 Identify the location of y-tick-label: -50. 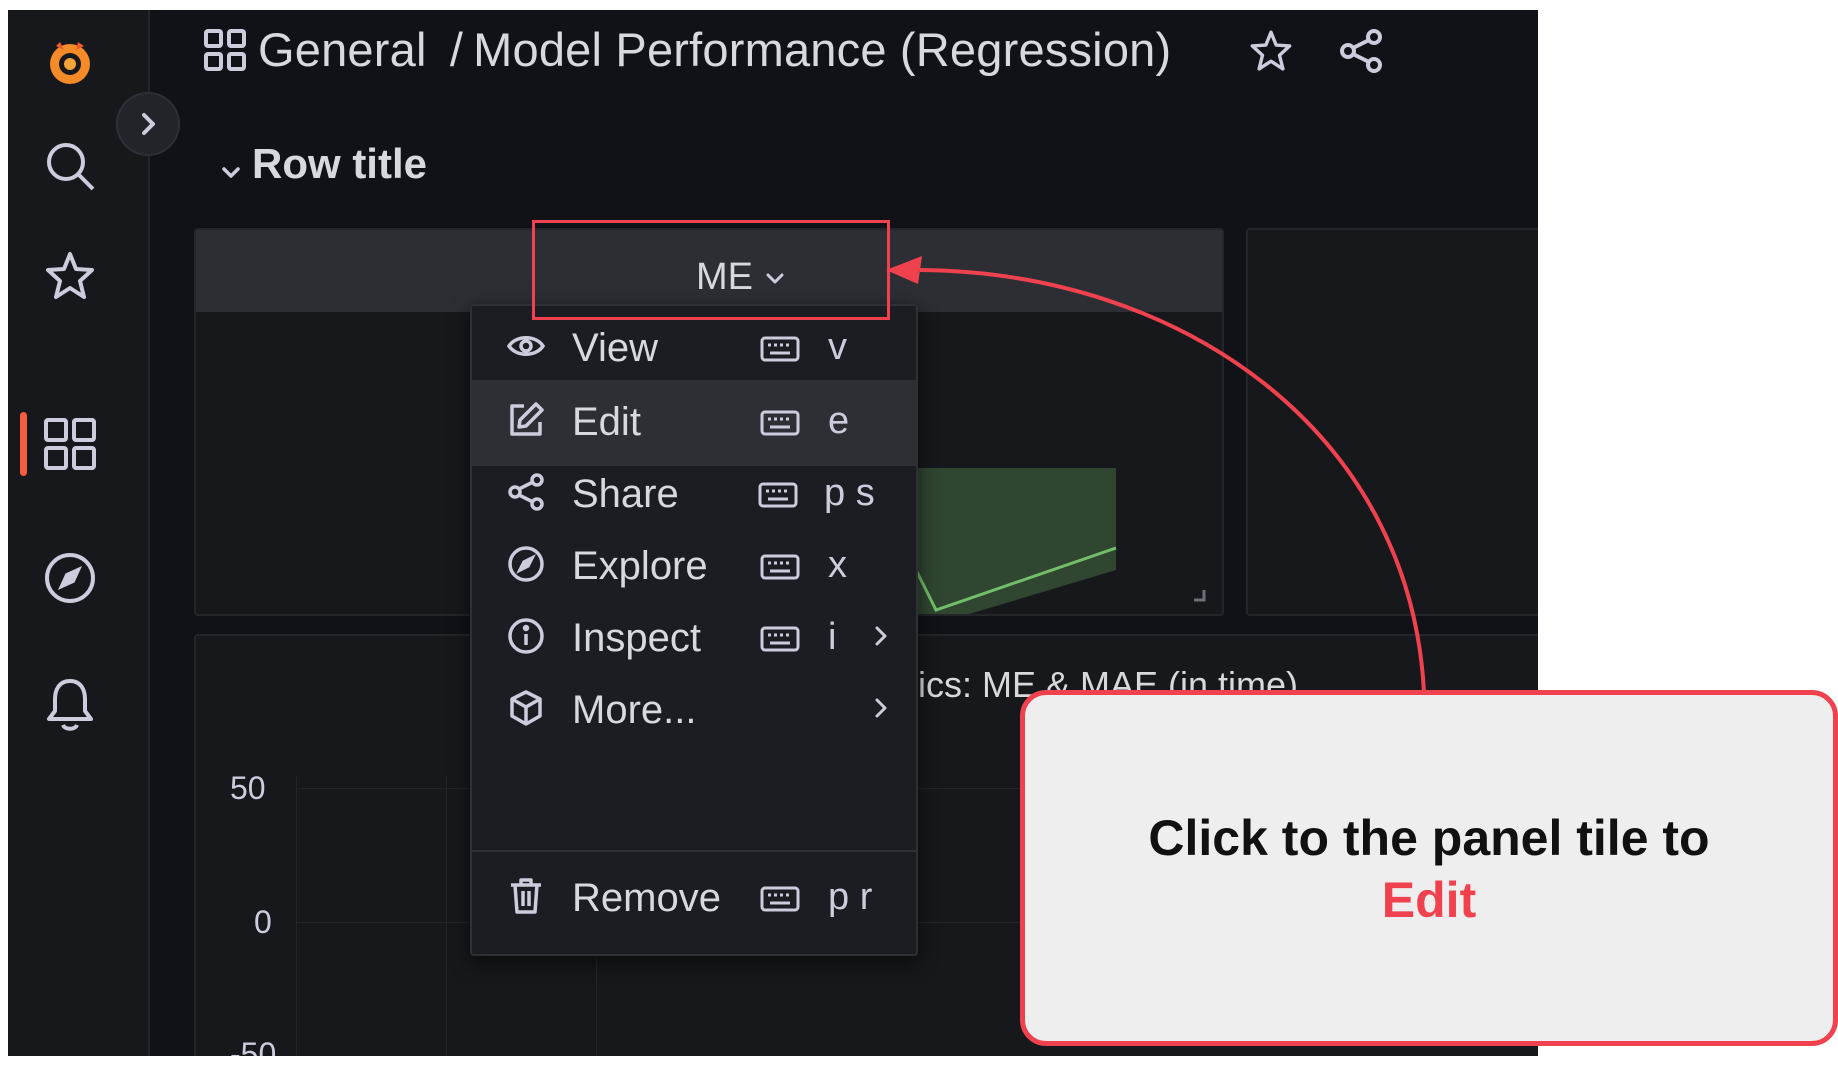
(253, 1046).